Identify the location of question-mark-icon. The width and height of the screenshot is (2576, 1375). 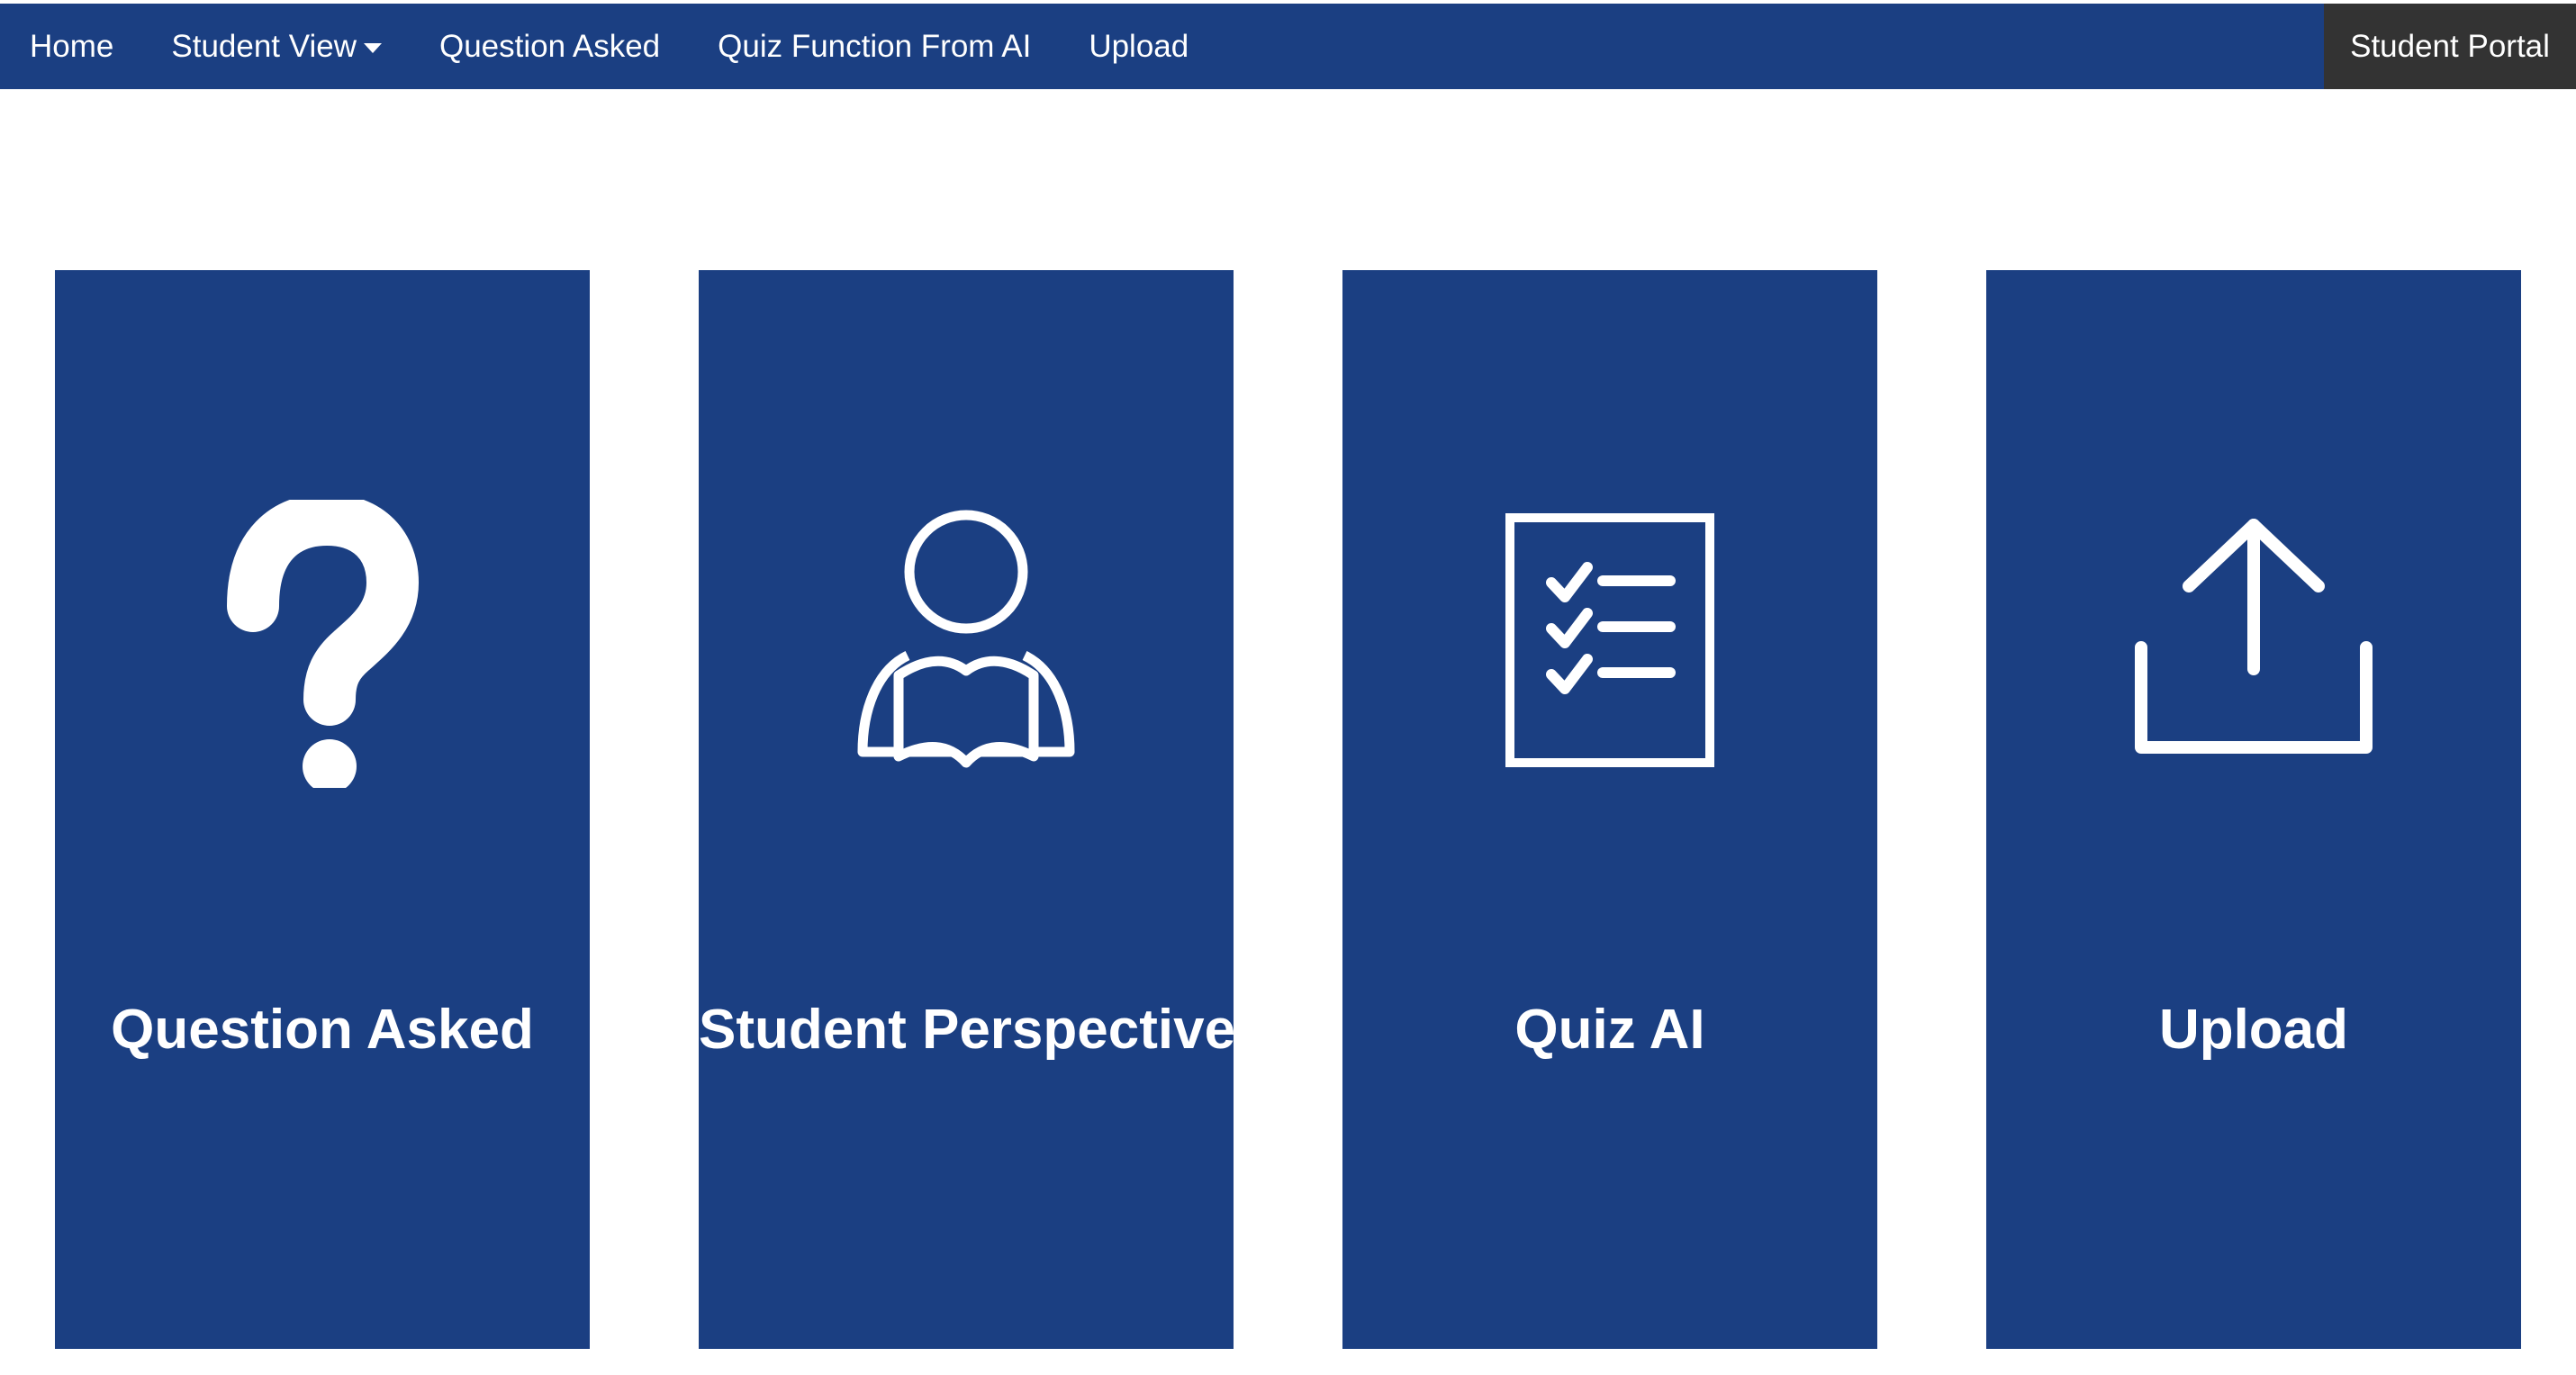
(323, 644).